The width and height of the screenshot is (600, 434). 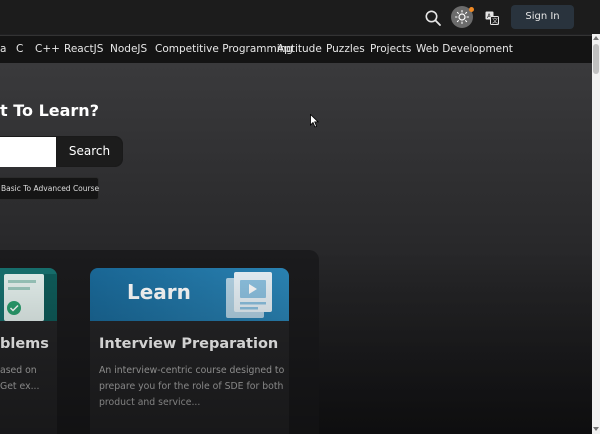 I want to click on nav-item-aptitude: Aptitude, so click(x=299, y=49).